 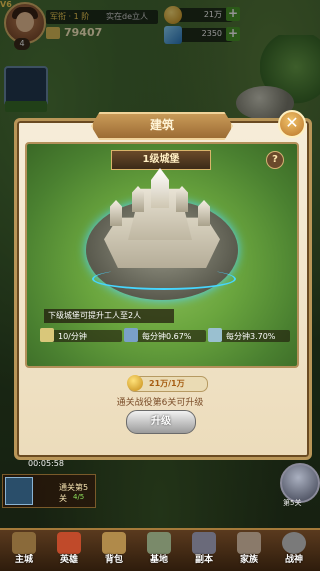 I want to click on wargod-icon, so click(x=294, y=543).